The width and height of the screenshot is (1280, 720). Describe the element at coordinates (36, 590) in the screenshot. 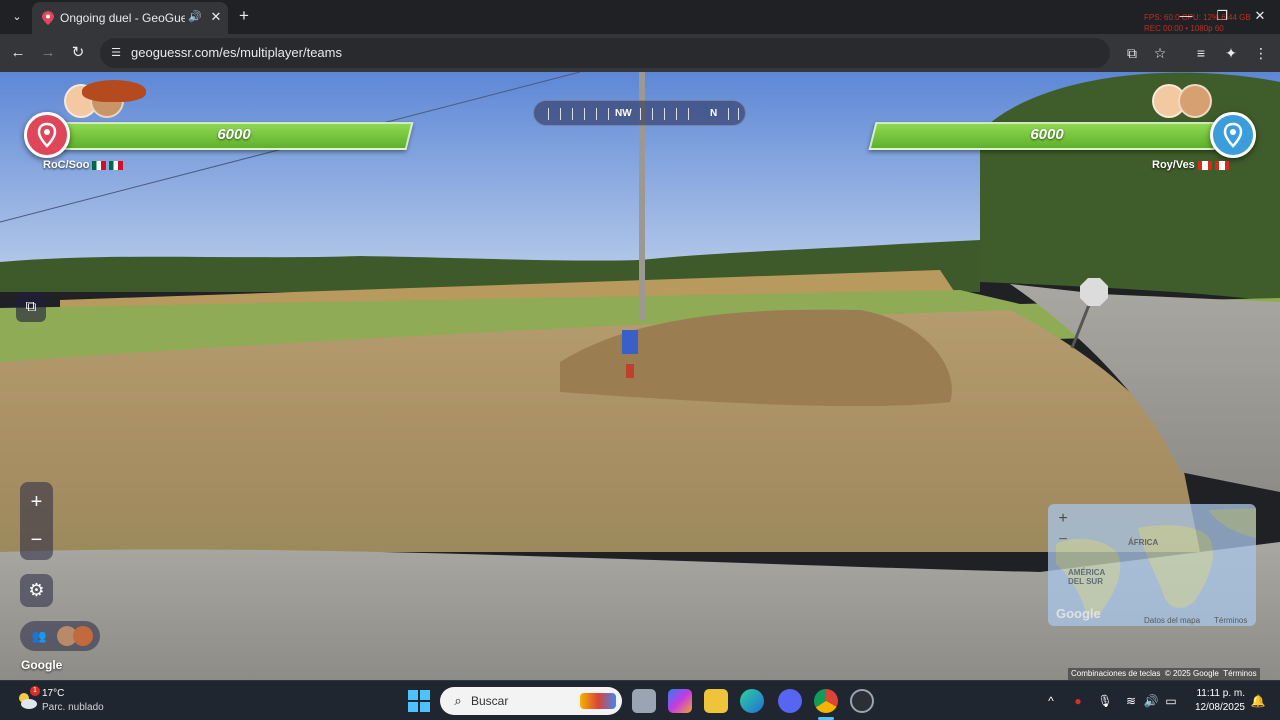

I see `gear-icon: ⚙` at that location.